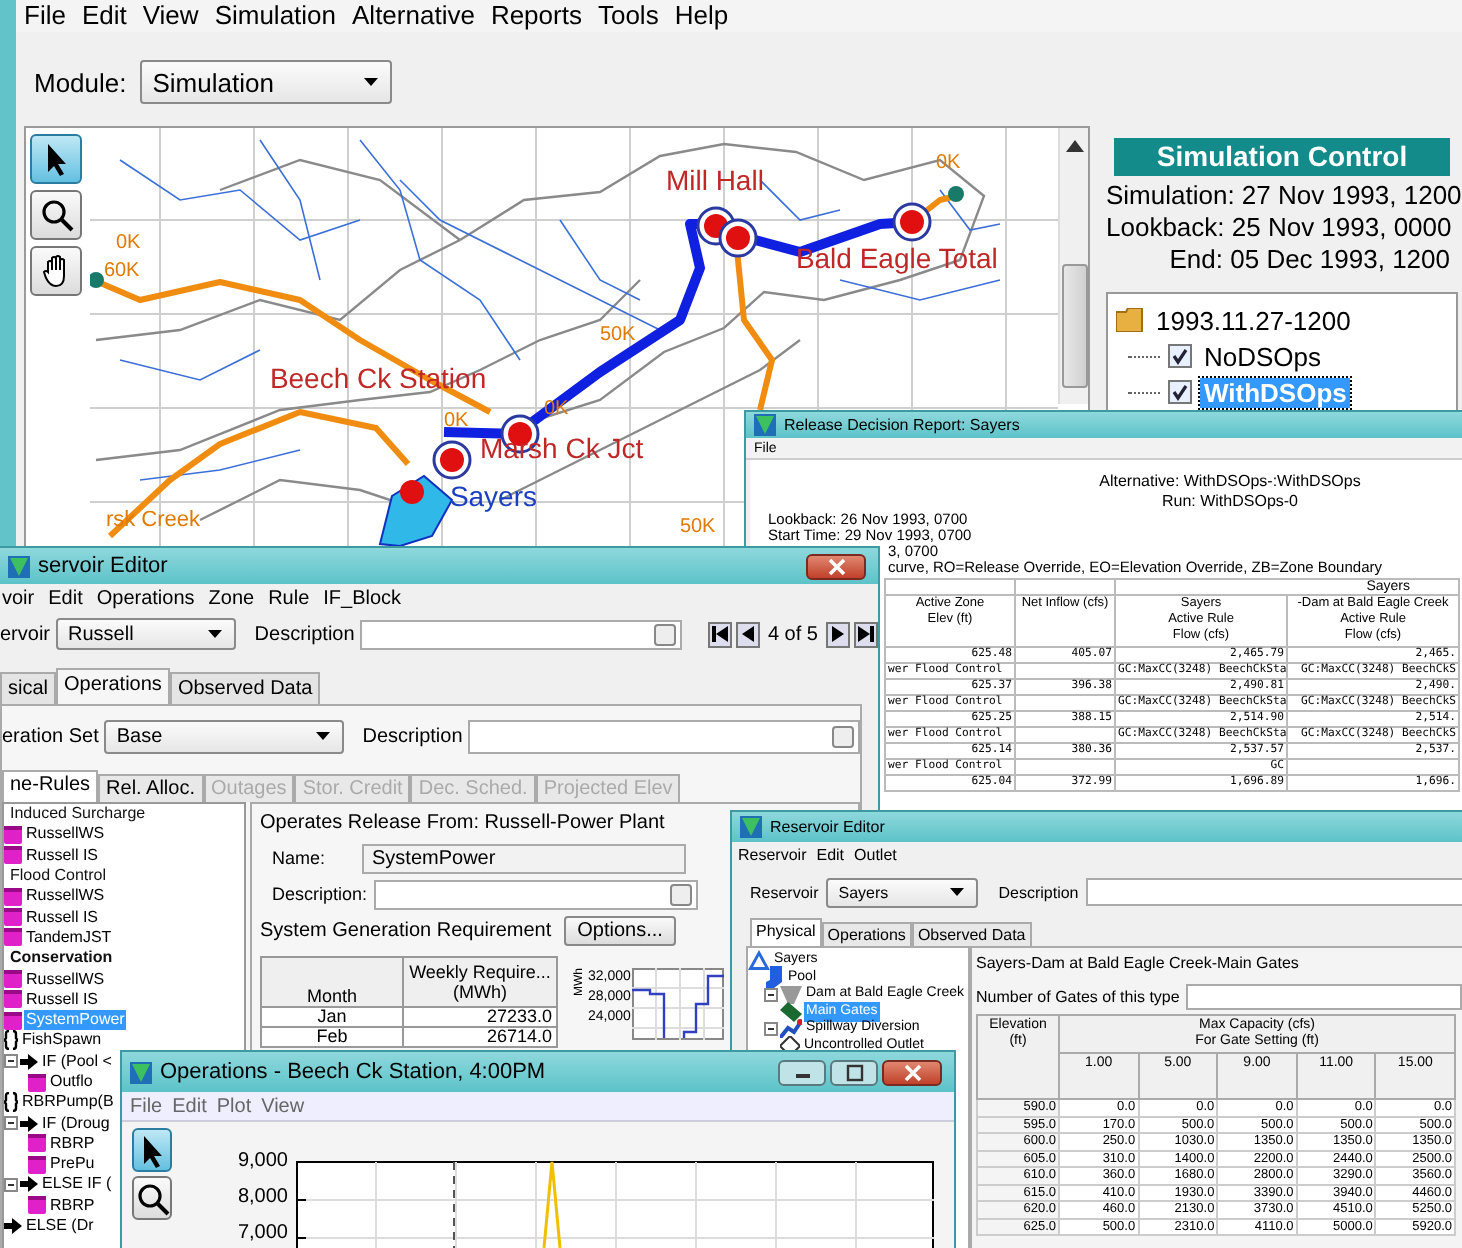 The width and height of the screenshot is (1462, 1248). Describe the element at coordinates (266, 82) in the screenshot. I see `module-dropdown: Simulation` at that location.